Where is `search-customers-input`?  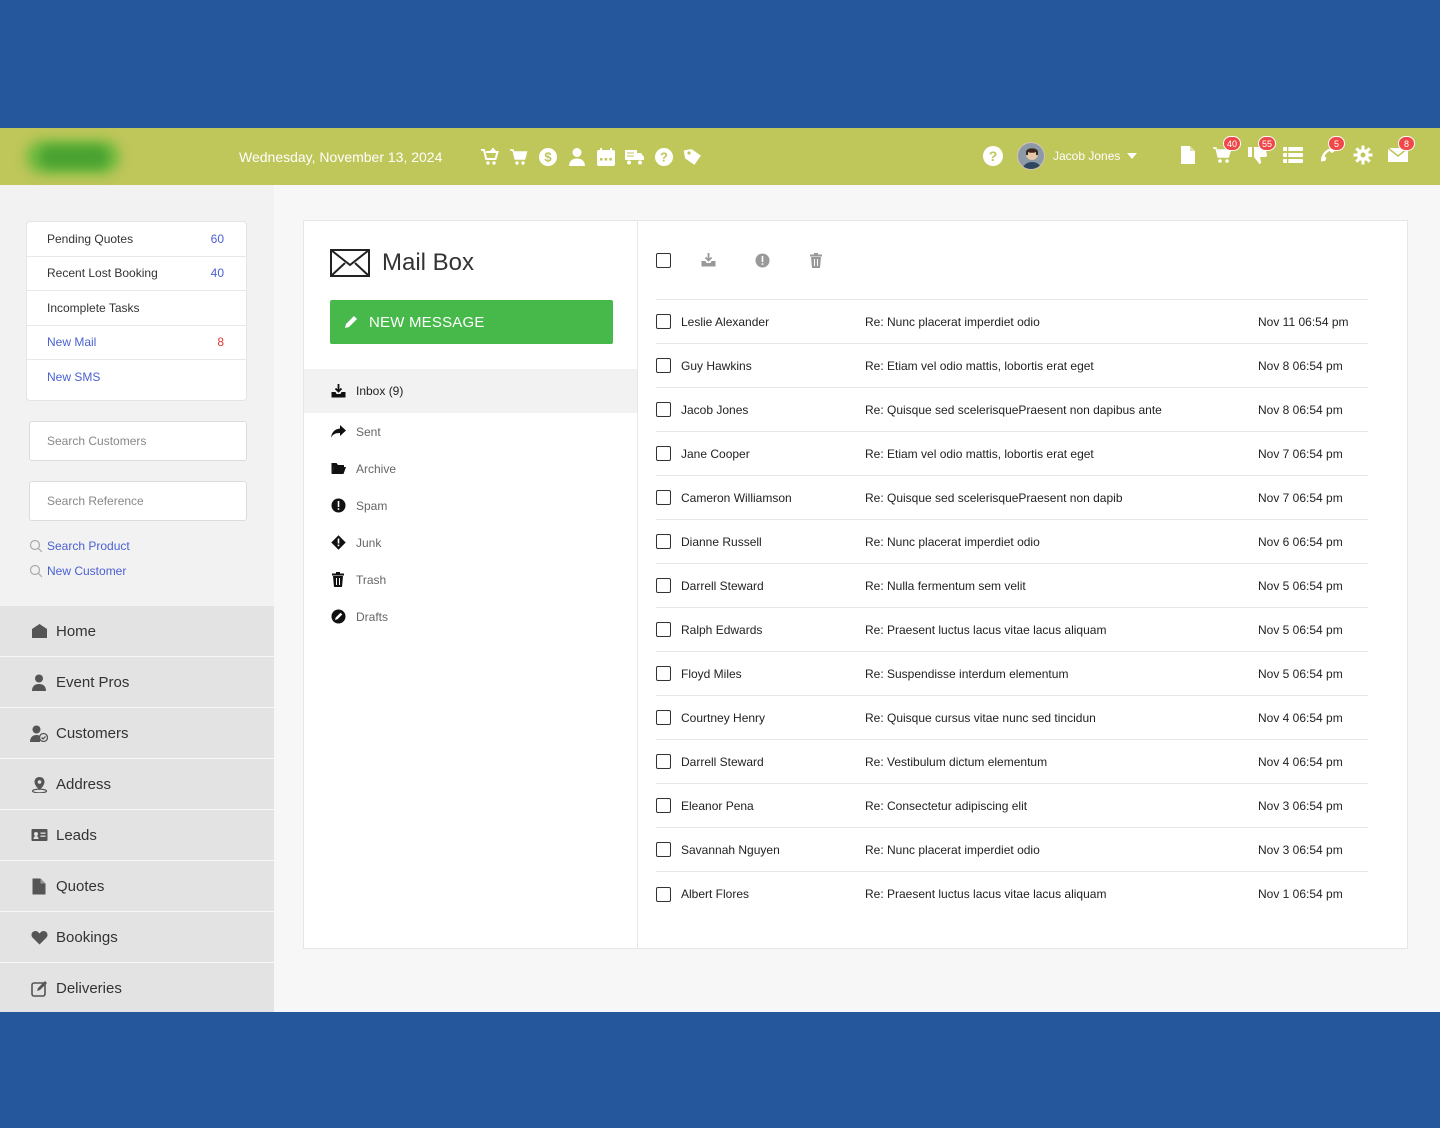 search-customers-input is located at coordinates (138, 441).